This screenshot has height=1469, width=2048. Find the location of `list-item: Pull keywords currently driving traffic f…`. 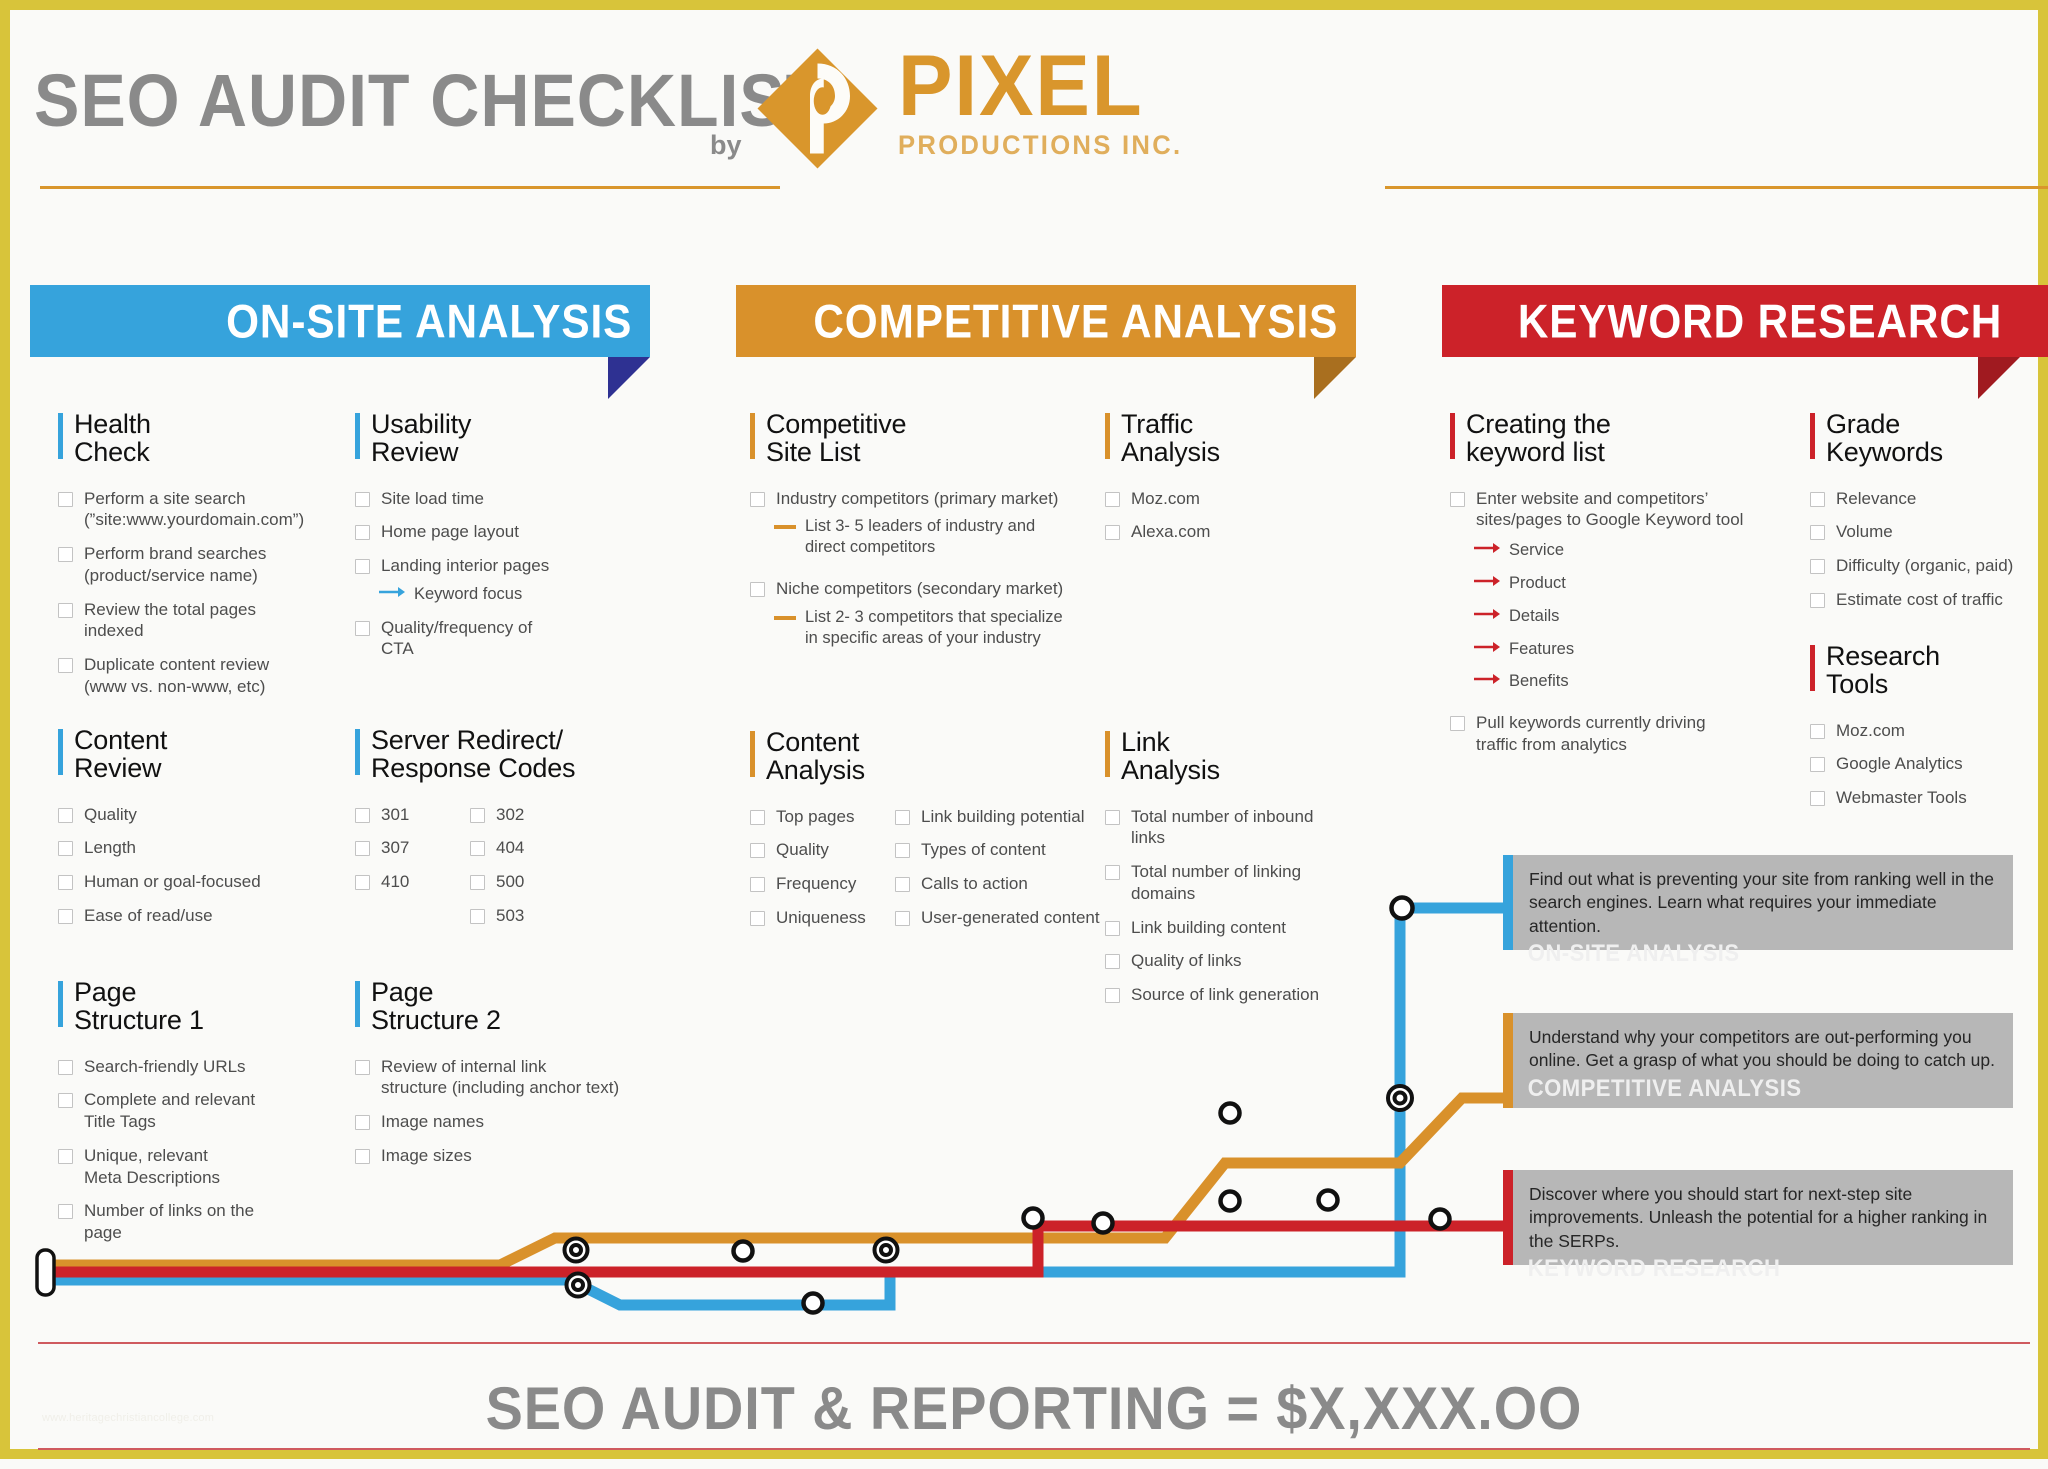

list-item: Pull keywords currently driving traffic f… is located at coordinates (1625, 734).